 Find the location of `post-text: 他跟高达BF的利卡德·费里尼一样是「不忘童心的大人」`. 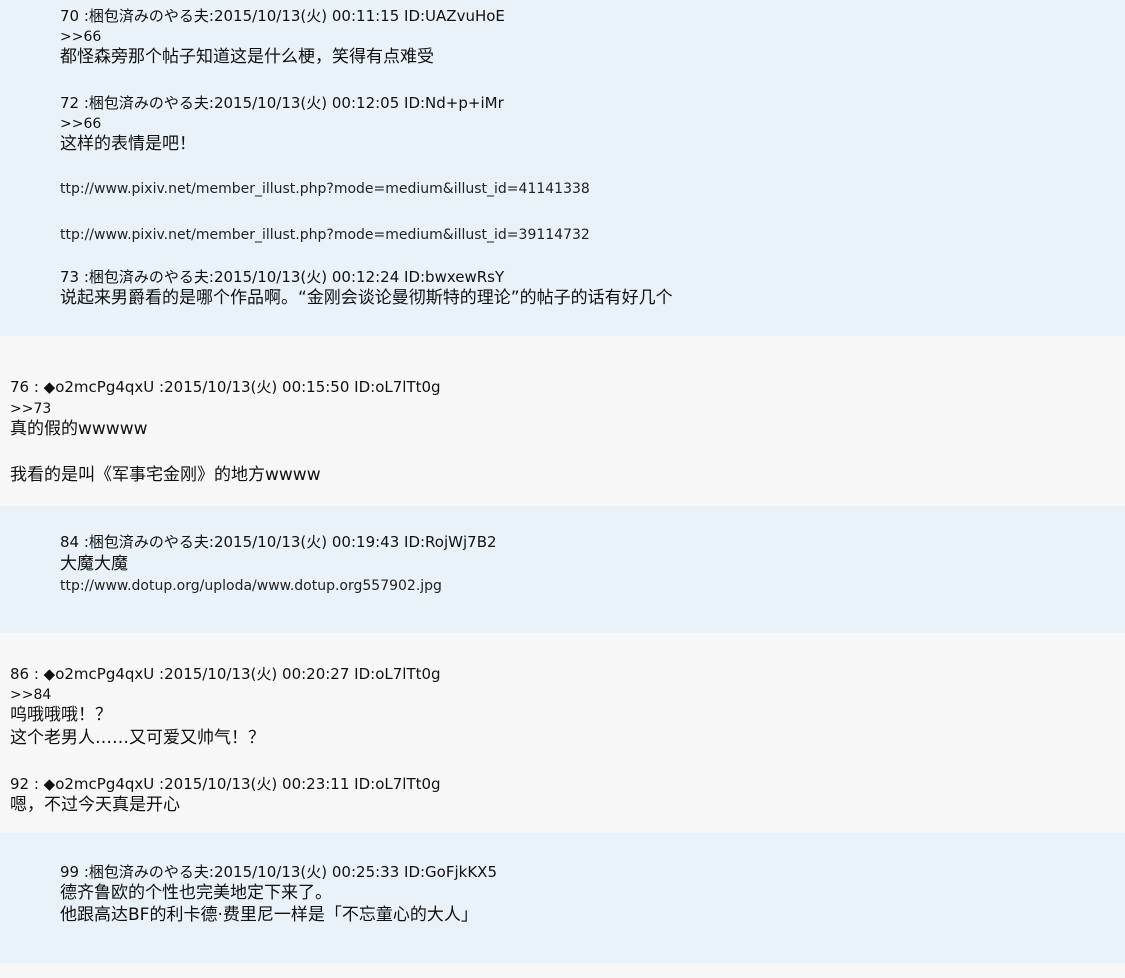

post-text: 他跟高达BF的利卡德·费里尼一样是「不忘童心的大人」 is located at coordinates (269, 915).